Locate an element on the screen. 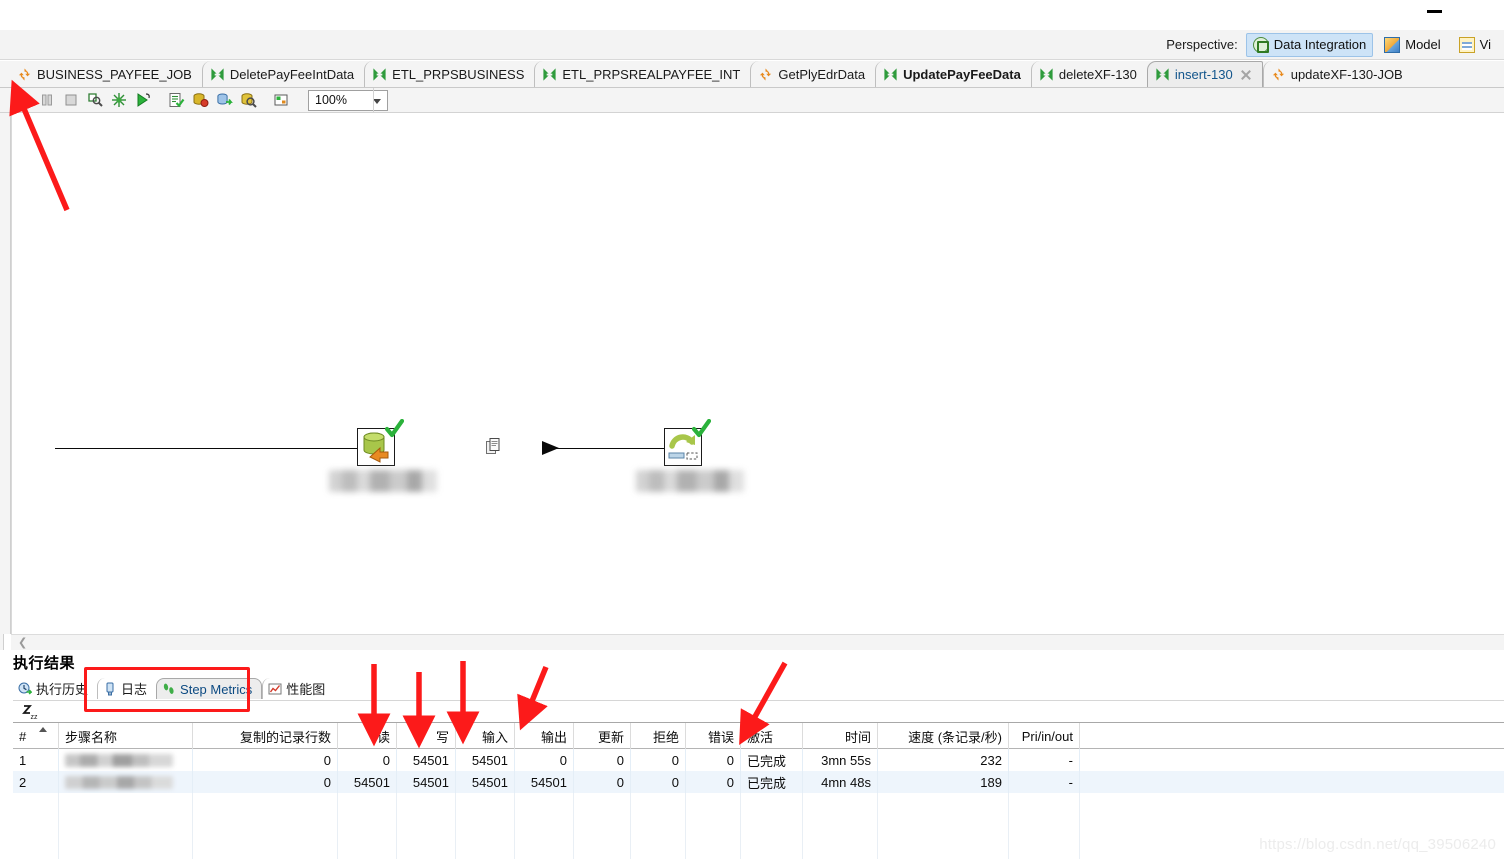 The width and height of the screenshot is (1504, 865). sleep-zzz-icon: zz is located at coordinates (31, 712).